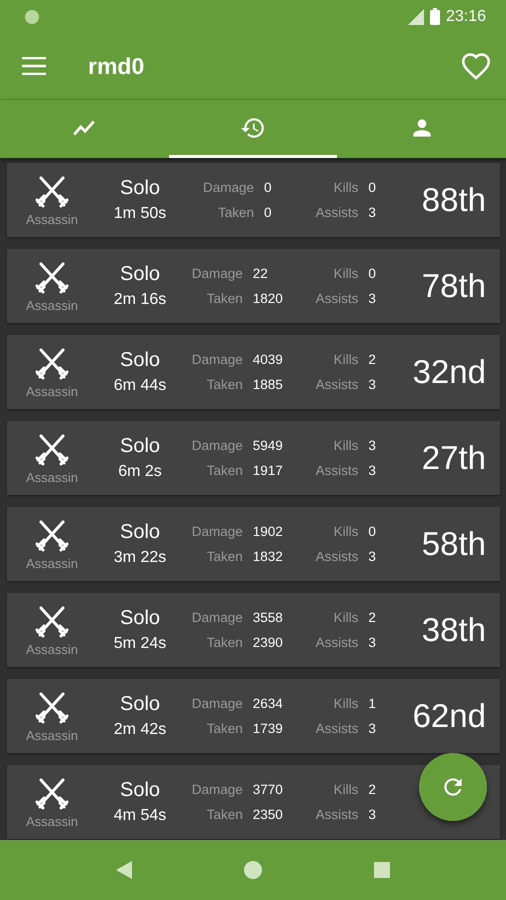  What do you see at coordinates (253, 802) in the screenshot?
I see `match-card: Assassin Solo 4m 54s Damage 3770 Taken 2350 Kills 2 Assists 3` at bounding box center [253, 802].